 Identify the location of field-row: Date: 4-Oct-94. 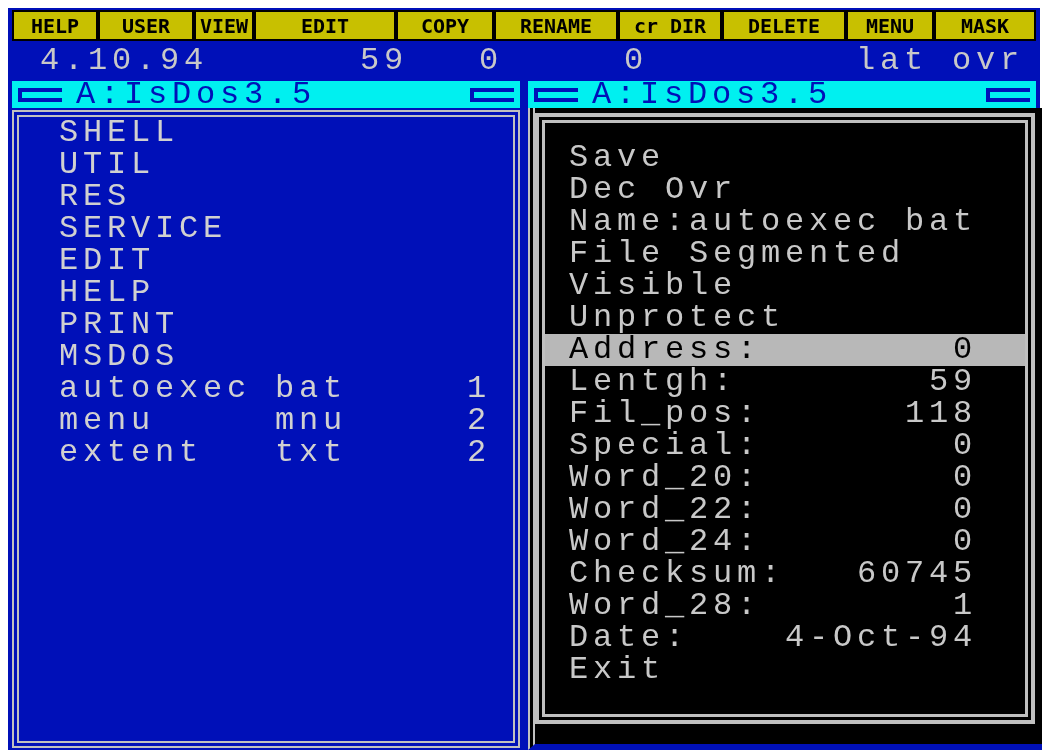
(785, 638).